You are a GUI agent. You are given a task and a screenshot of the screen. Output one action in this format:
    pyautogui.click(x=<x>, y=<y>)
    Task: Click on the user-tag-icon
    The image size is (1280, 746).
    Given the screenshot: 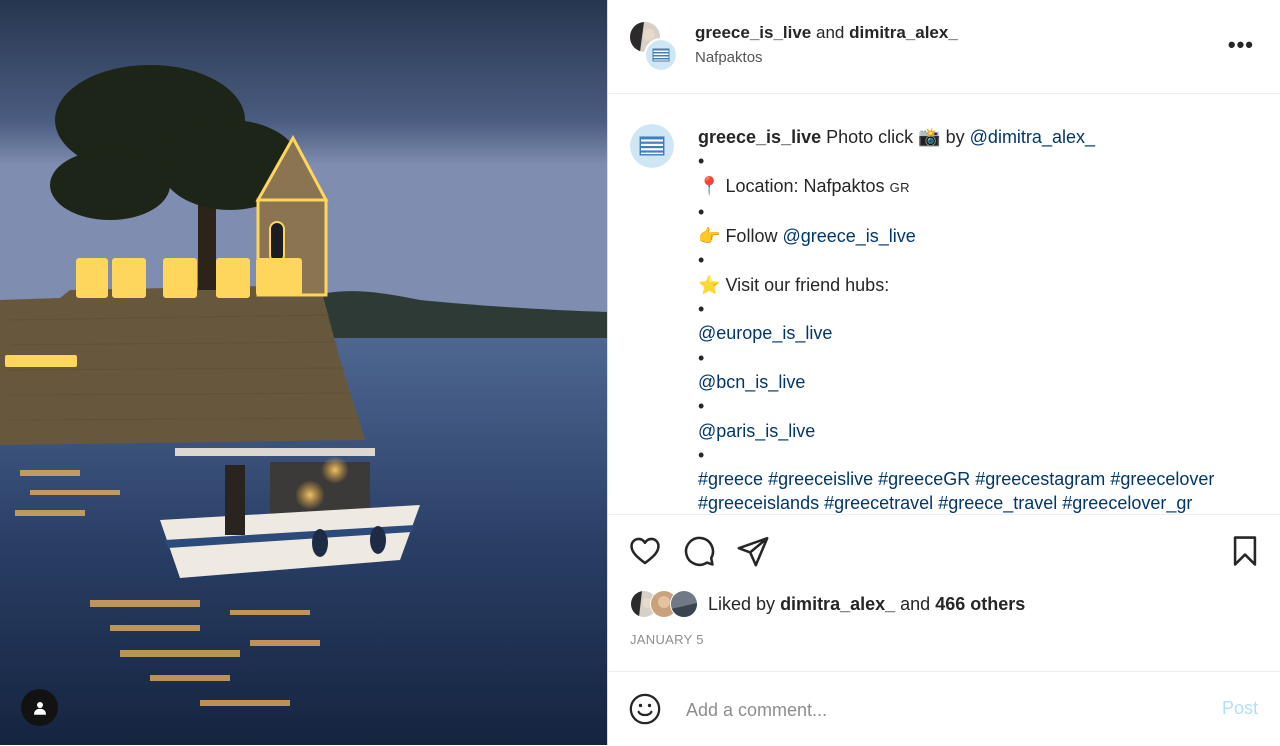 What is the action you would take?
    pyautogui.click(x=39, y=708)
    